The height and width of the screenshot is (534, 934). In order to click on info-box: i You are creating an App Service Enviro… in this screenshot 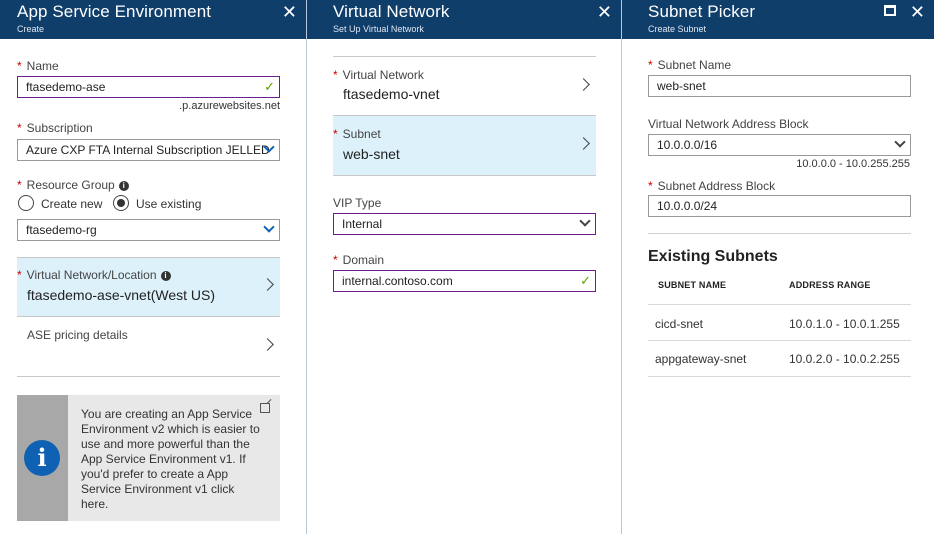, I will do `click(148, 458)`.